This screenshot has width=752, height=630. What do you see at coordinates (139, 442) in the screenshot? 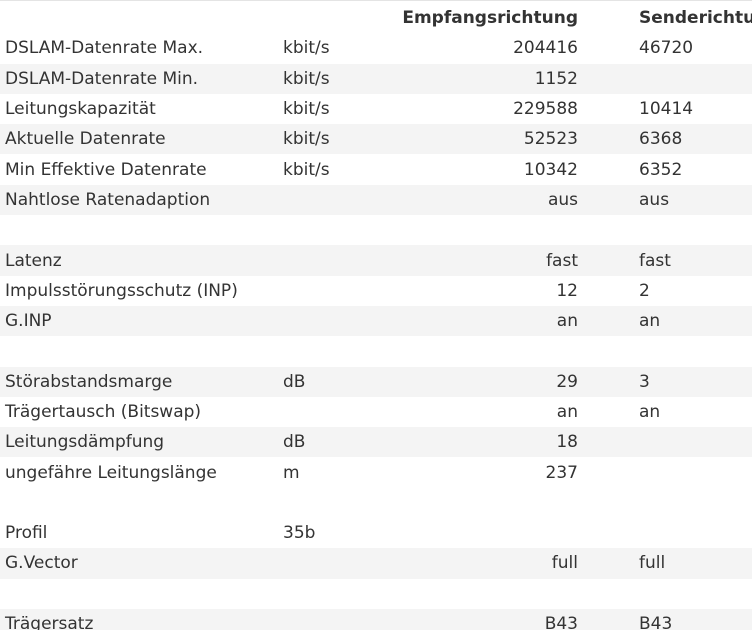
I see `row-label: Leitungsdämpfung` at bounding box center [139, 442].